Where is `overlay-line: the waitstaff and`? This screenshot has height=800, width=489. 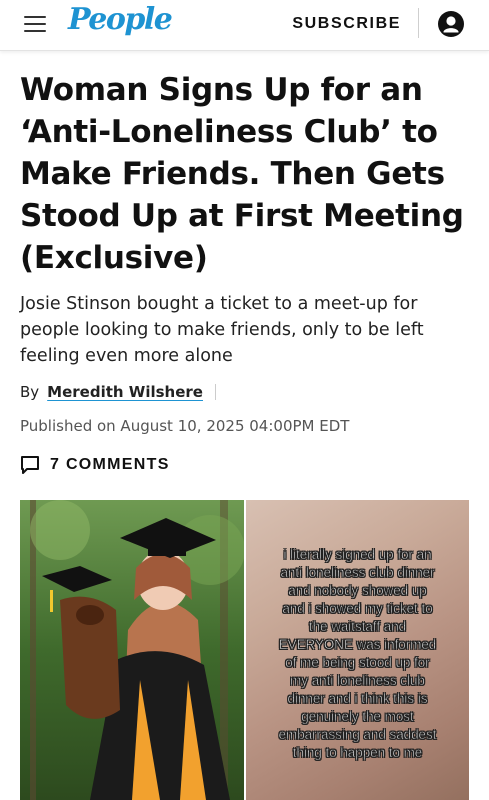
overlay-line: the waitstaff and is located at coordinates (357, 627).